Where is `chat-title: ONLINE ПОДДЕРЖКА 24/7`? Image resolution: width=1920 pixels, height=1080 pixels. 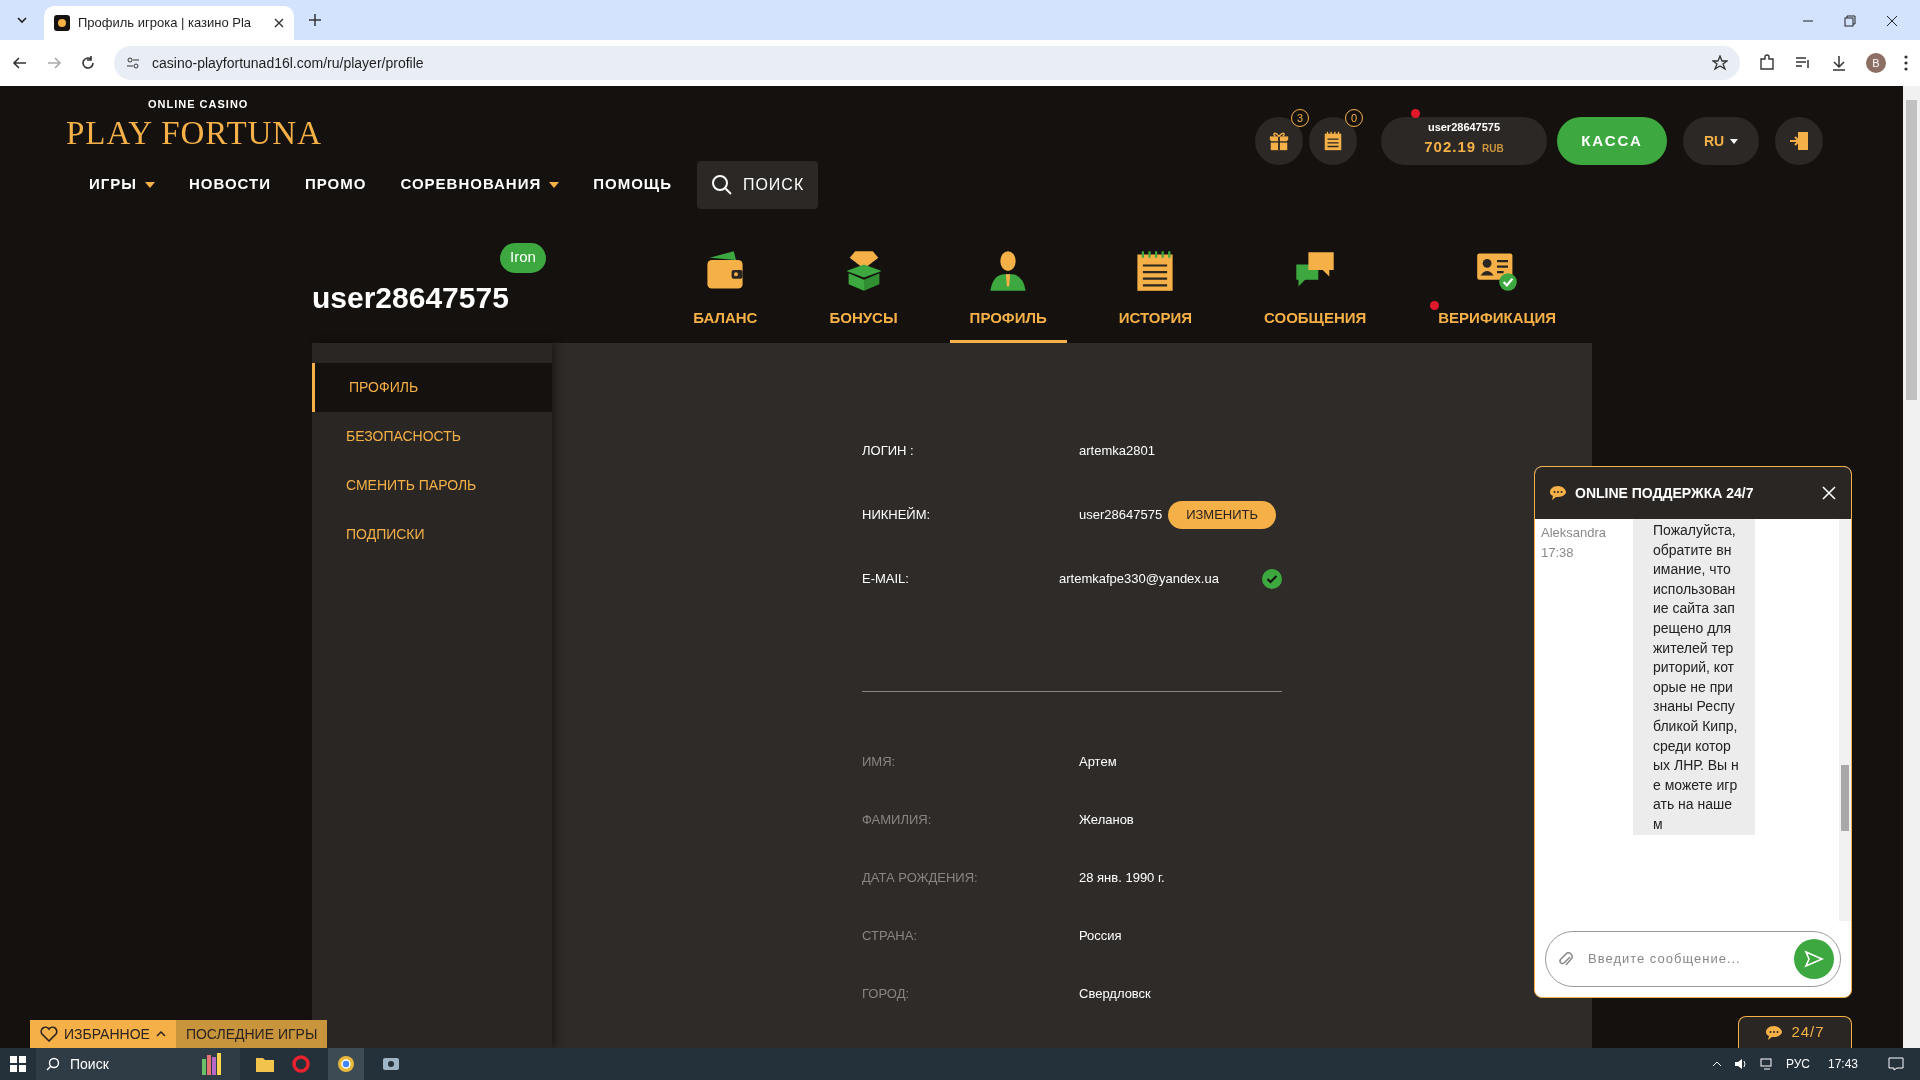 chat-title: ONLINE ПОДДЕРЖКА 24/7 is located at coordinates (1665, 493).